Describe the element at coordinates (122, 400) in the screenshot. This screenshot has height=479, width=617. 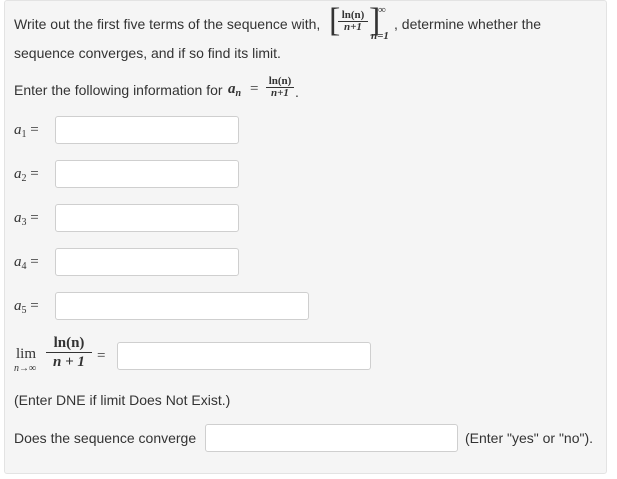
I see `dne-note: (Enter DNE if limit Does Not Exist.)` at that location.